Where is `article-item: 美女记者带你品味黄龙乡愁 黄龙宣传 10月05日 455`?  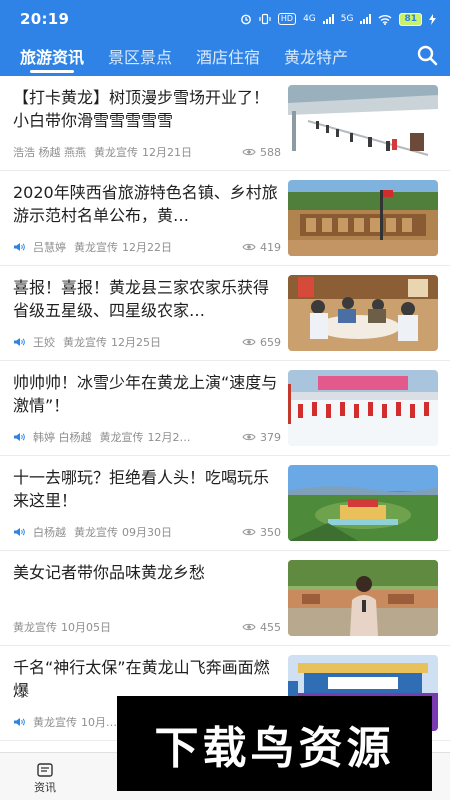 article-item: 美女记者带你品味黄龙乡愁 黄龙宣传 10月05日 455 is located at coordinates (225, 598).